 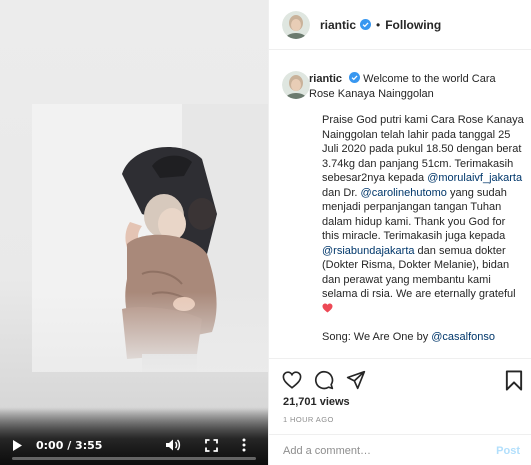 What do you see at coordinates (69, 445) in the screenshot?
I see `video-time-display: 0:00 / 3:55` at bounding box center [69, 445].